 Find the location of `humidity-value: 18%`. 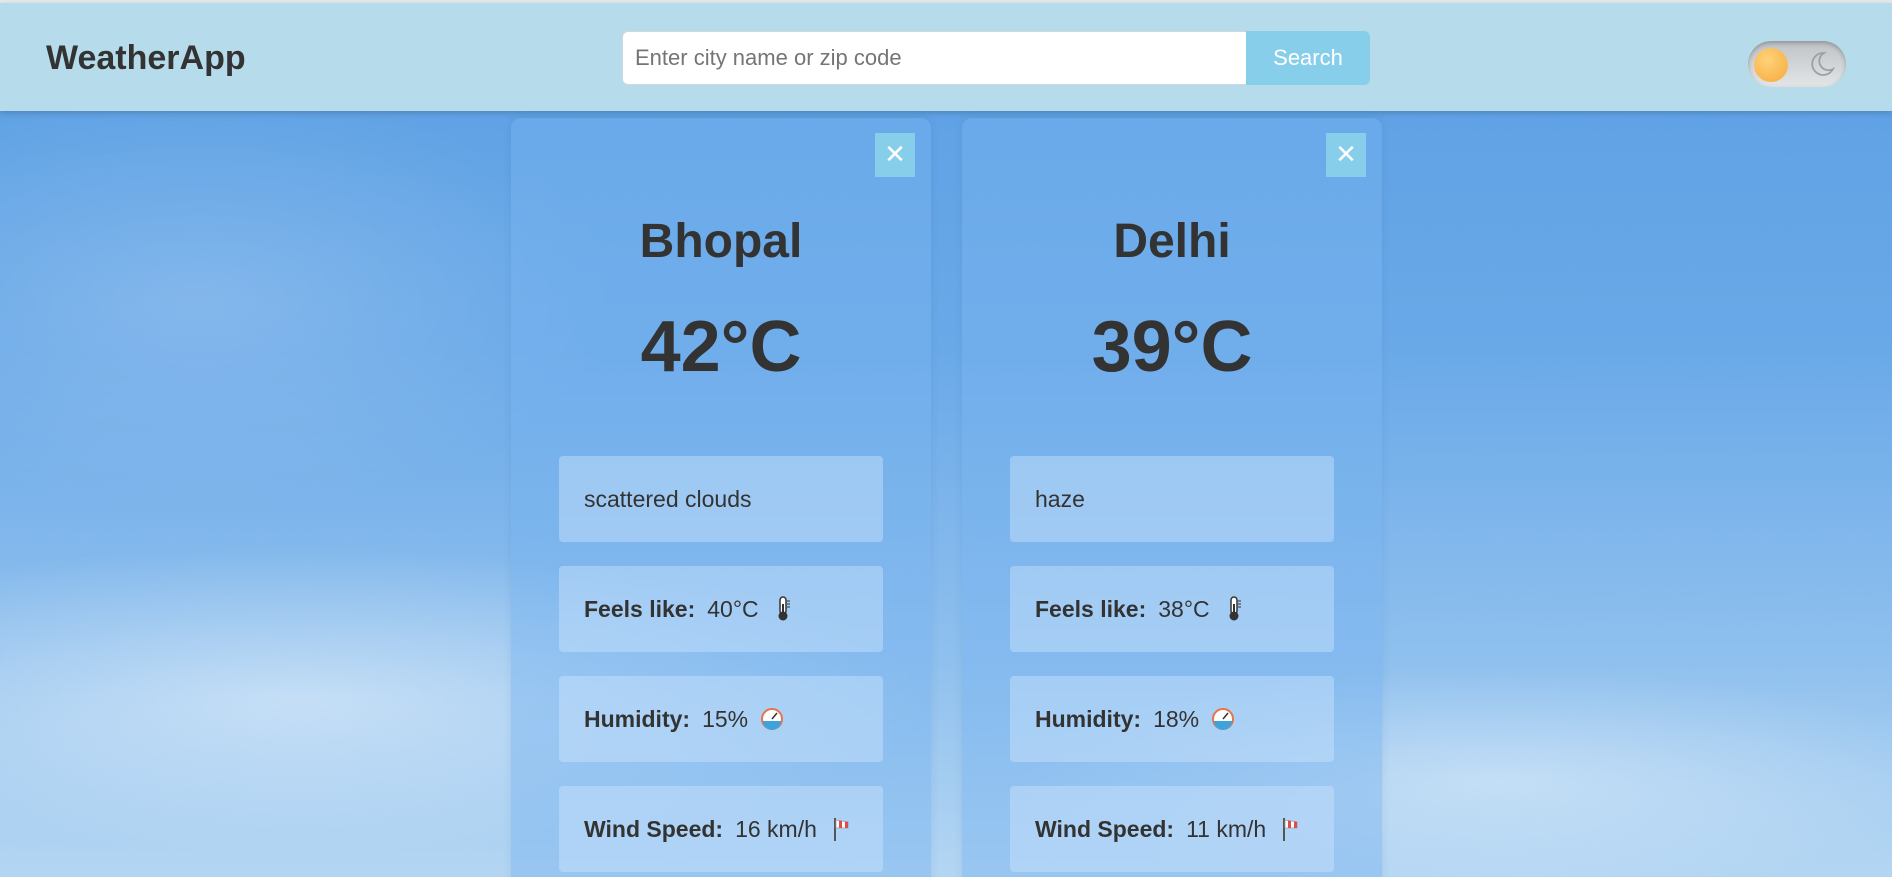

humidity-value: 18% is located at coordinates (1176, 718).